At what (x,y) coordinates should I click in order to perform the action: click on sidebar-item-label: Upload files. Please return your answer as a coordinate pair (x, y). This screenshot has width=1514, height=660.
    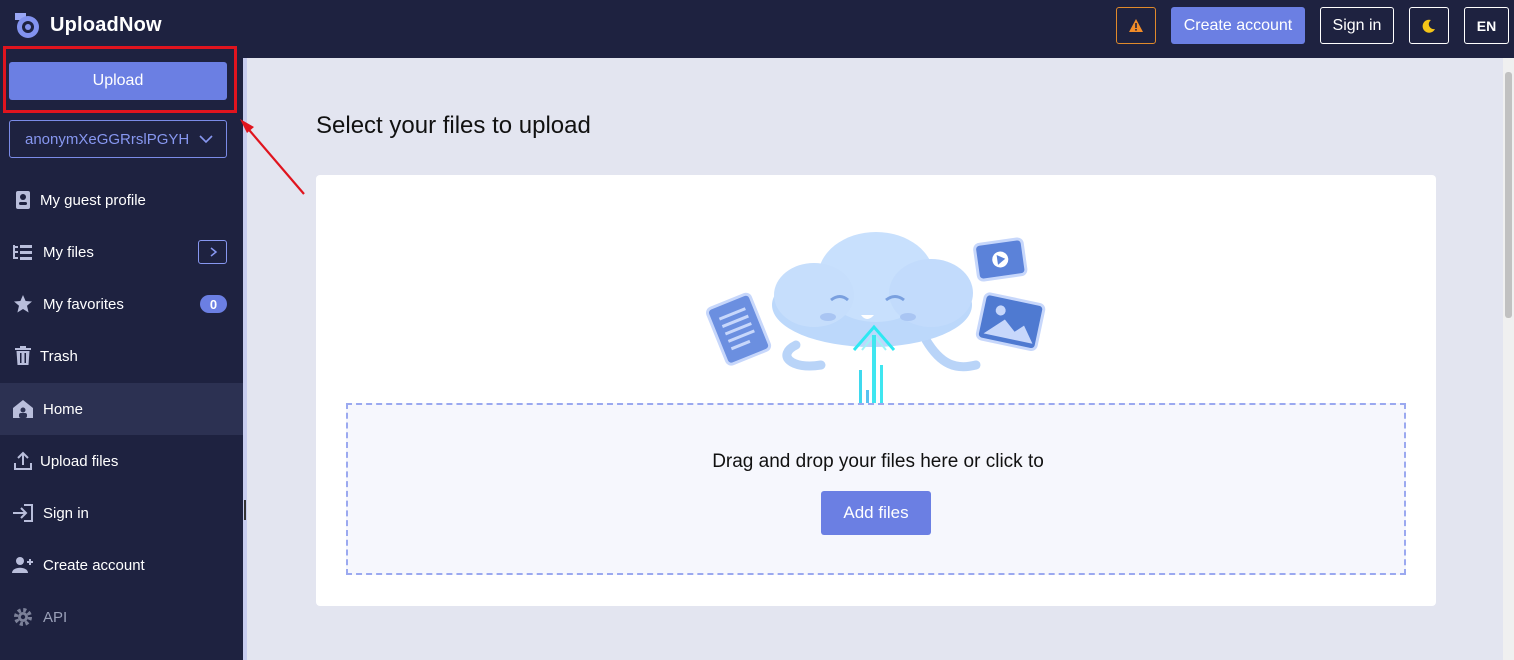
    Looking at the image, I should click on (79, 461).